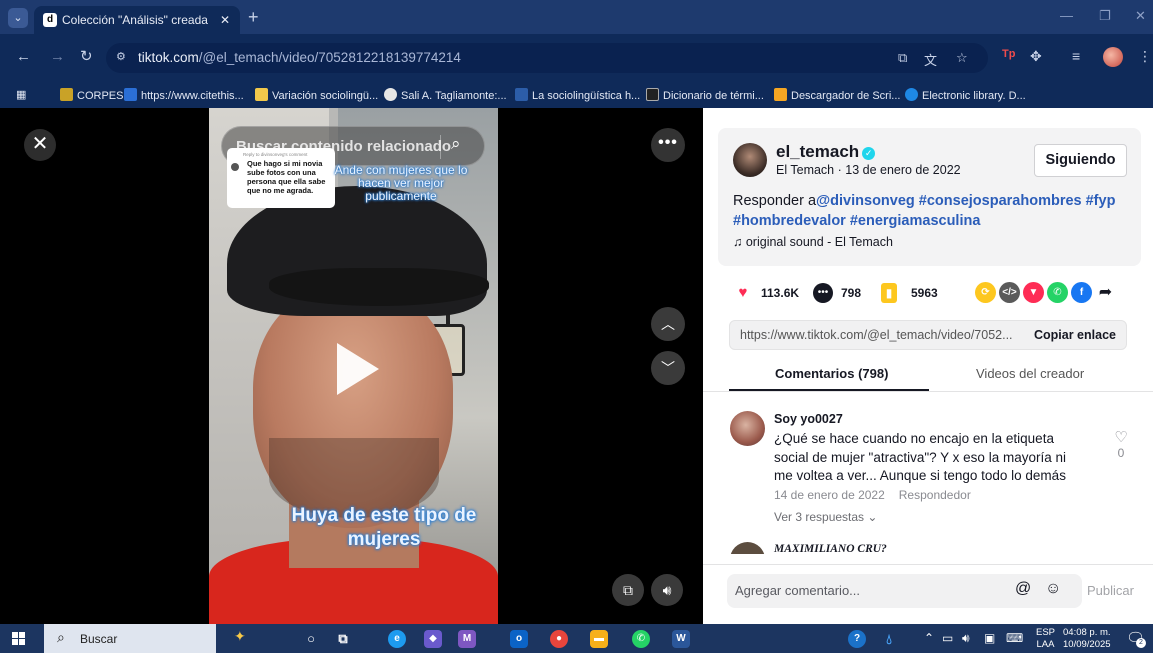  I want to click on outlook-icon: o, so click(519, 639).